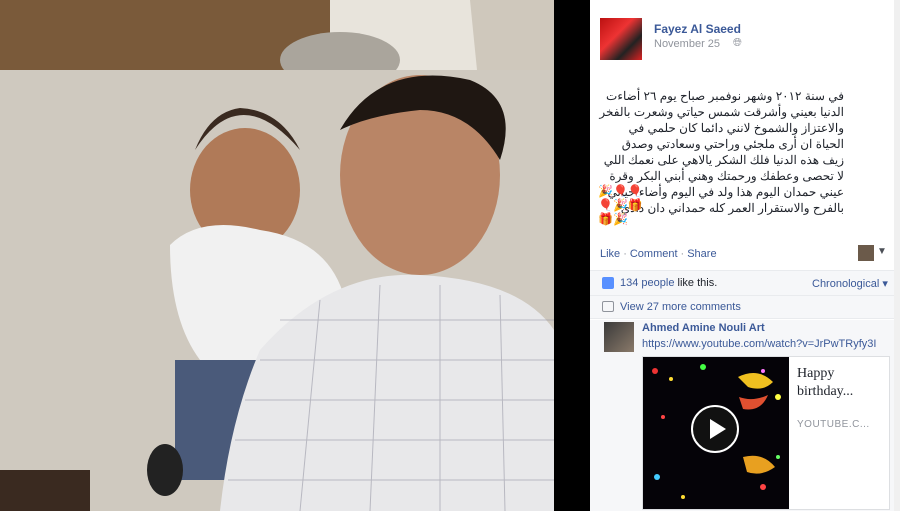 The height and width of the screenshot is (511, 900). Describe the element at coordinates (647, 283) in the screenshot. I see `likes-count: 134 people` at that location.